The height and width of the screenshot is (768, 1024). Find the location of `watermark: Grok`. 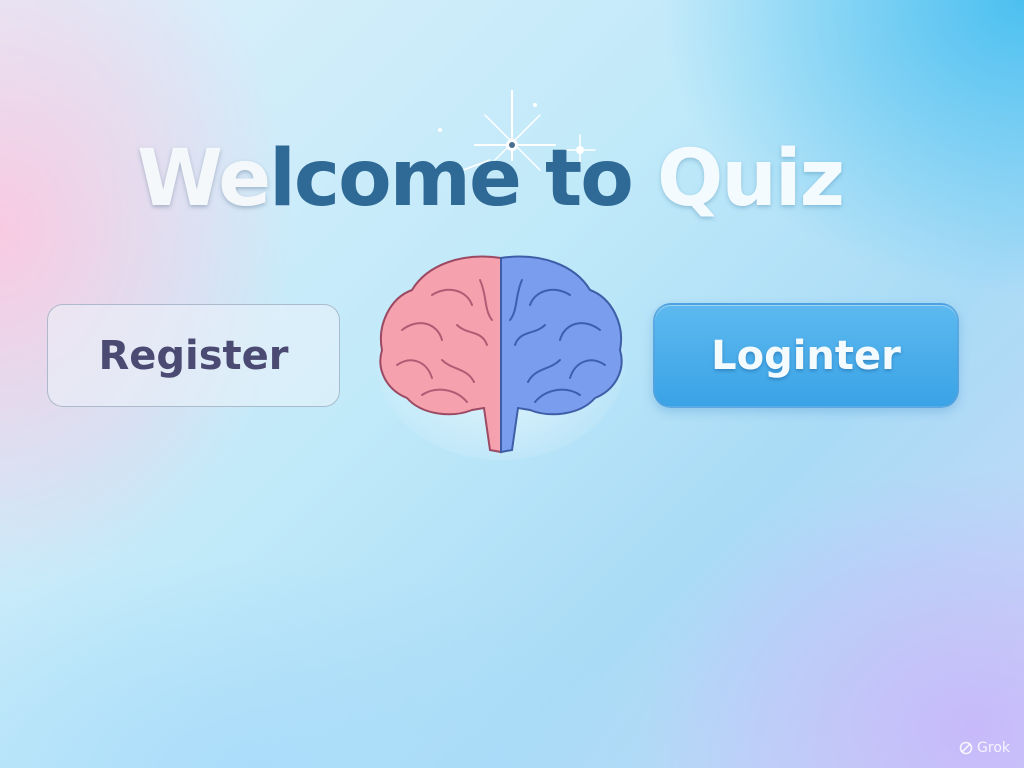

watermark: Grok is located at coordinates (984, 748).